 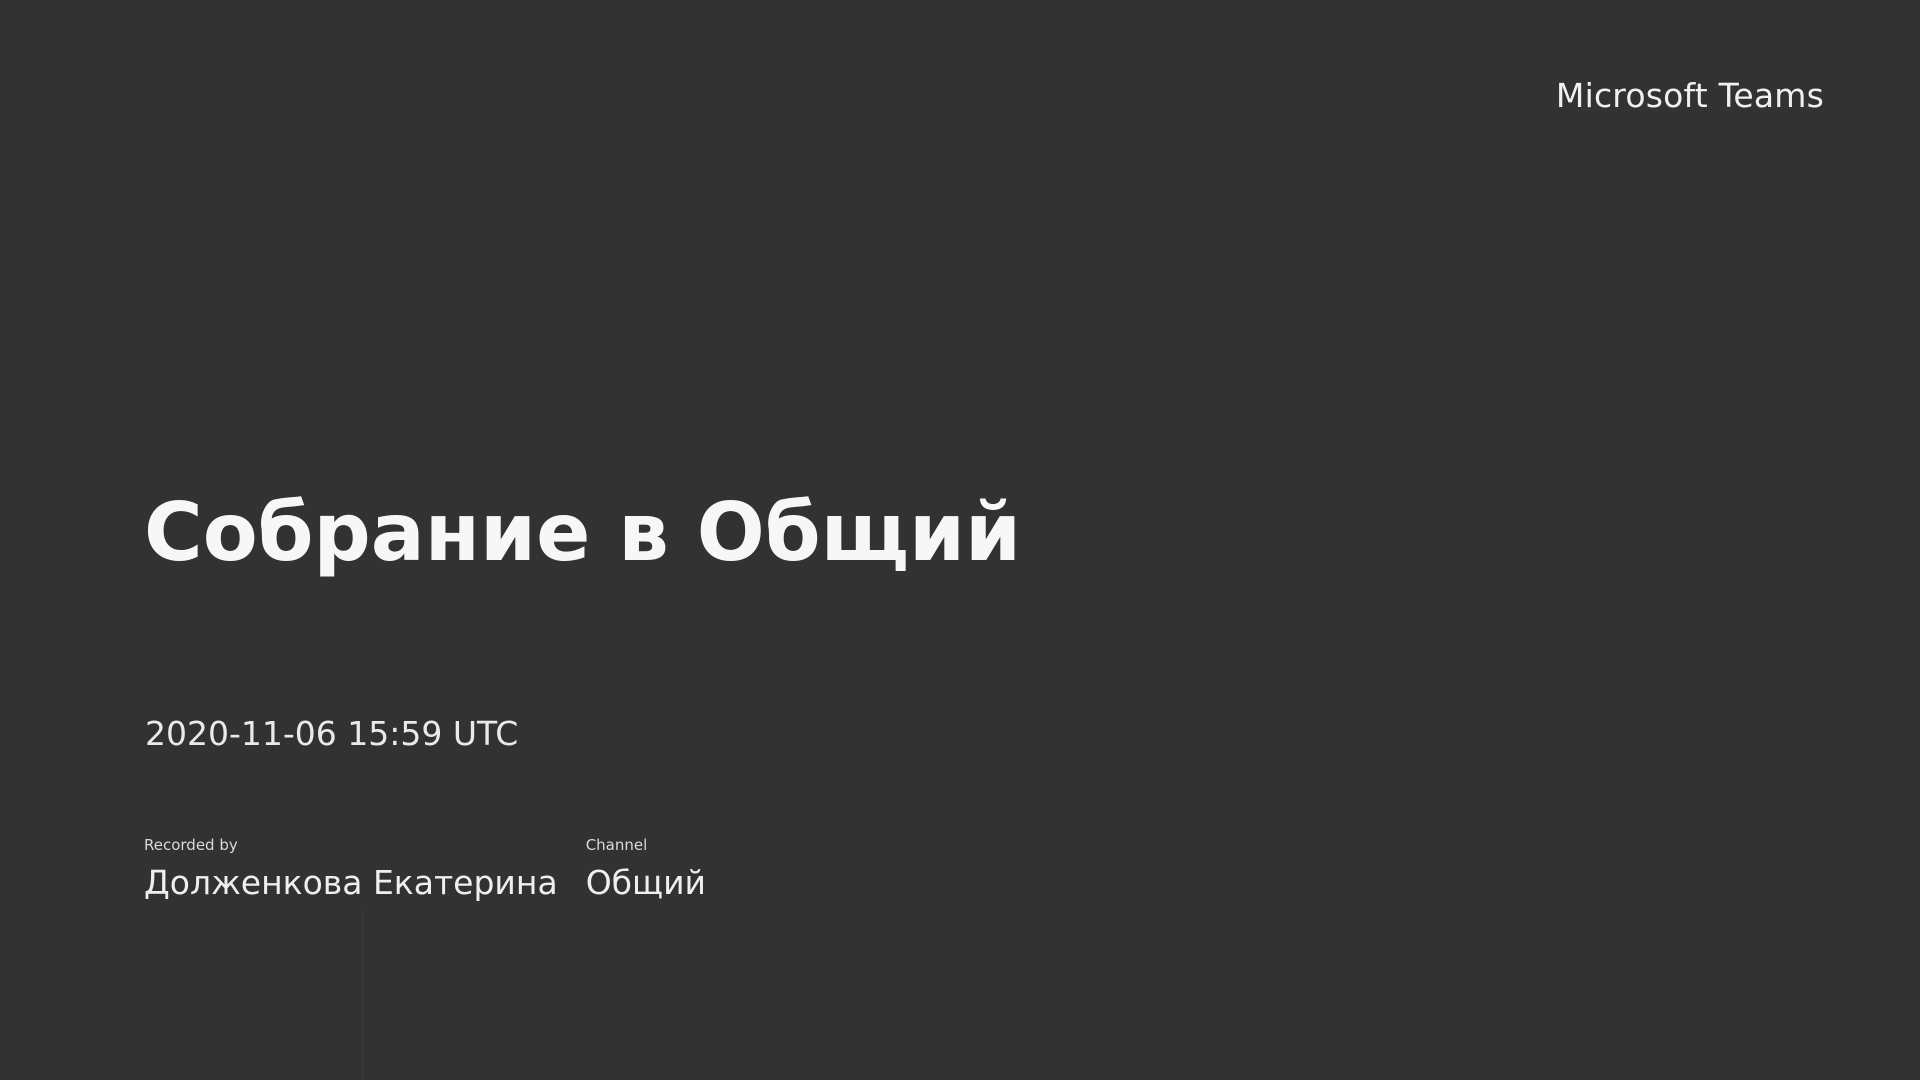 I want to click on channel-label: Channel, so click(x=616, y=845).